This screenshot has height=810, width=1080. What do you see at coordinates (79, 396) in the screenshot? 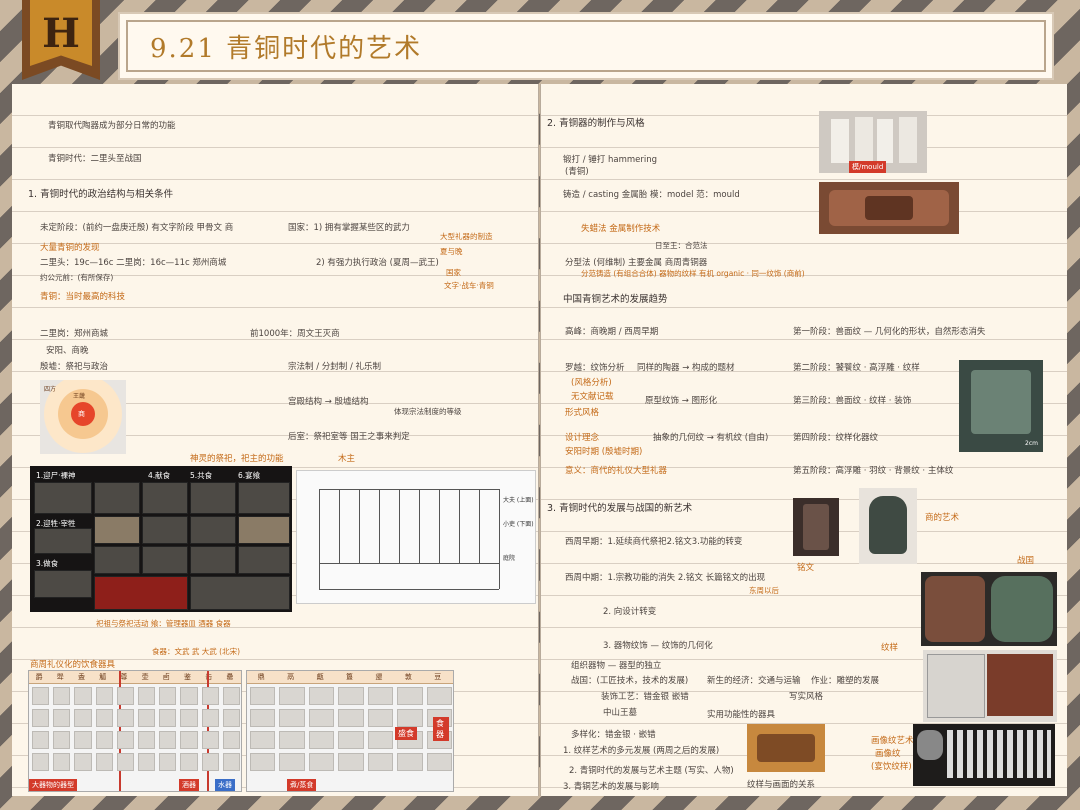
I see `diagram-ring-label: 王畿` at bounding box center [79, 396].